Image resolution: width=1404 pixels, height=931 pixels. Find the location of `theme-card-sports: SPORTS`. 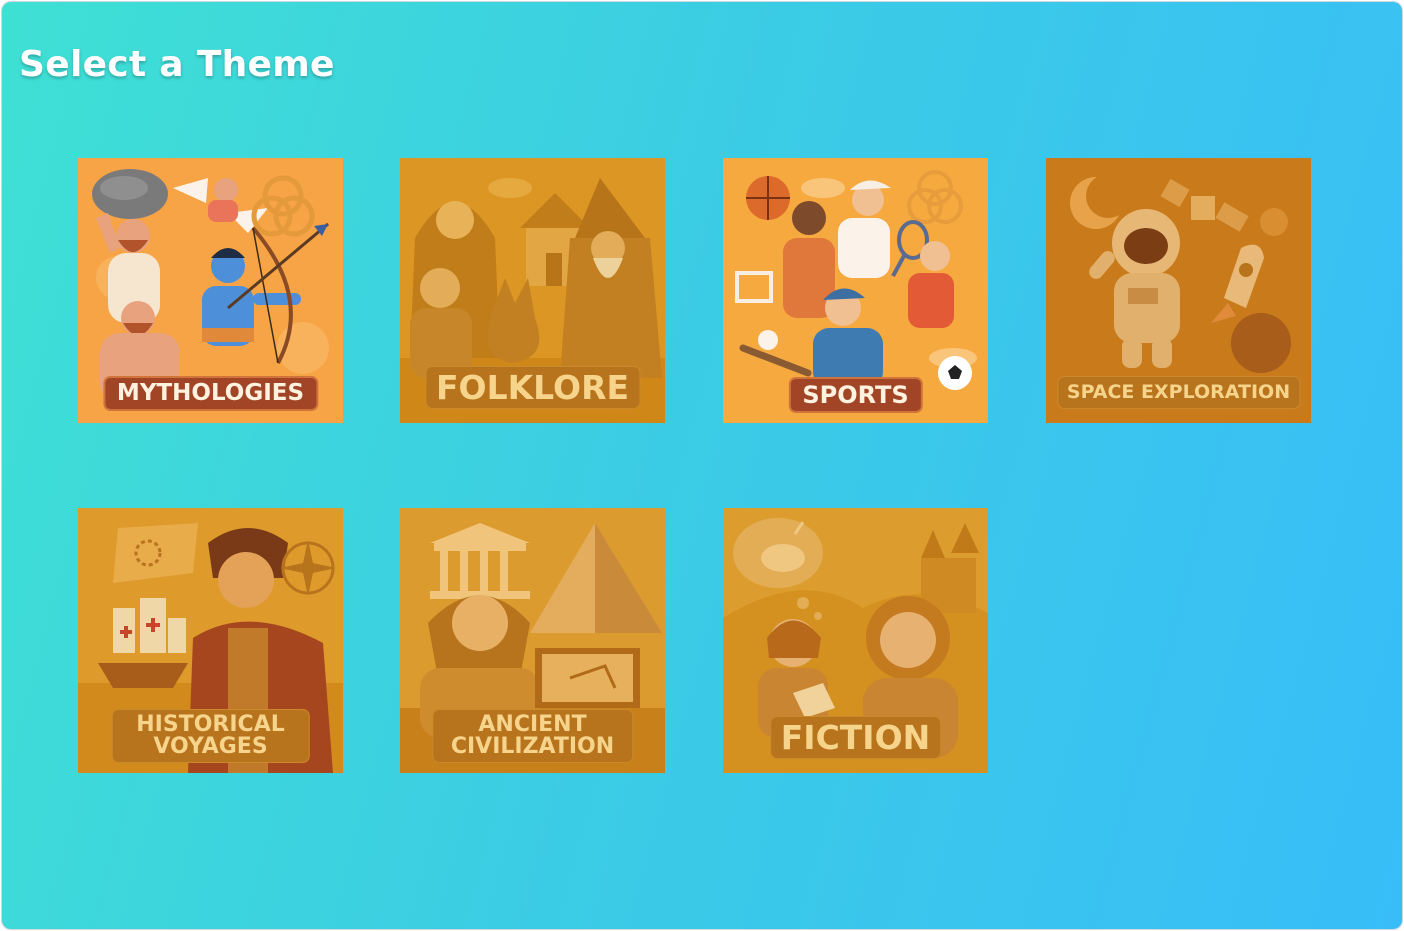

theme-card-sports: SPORTS is located at coordinates (855, 290).